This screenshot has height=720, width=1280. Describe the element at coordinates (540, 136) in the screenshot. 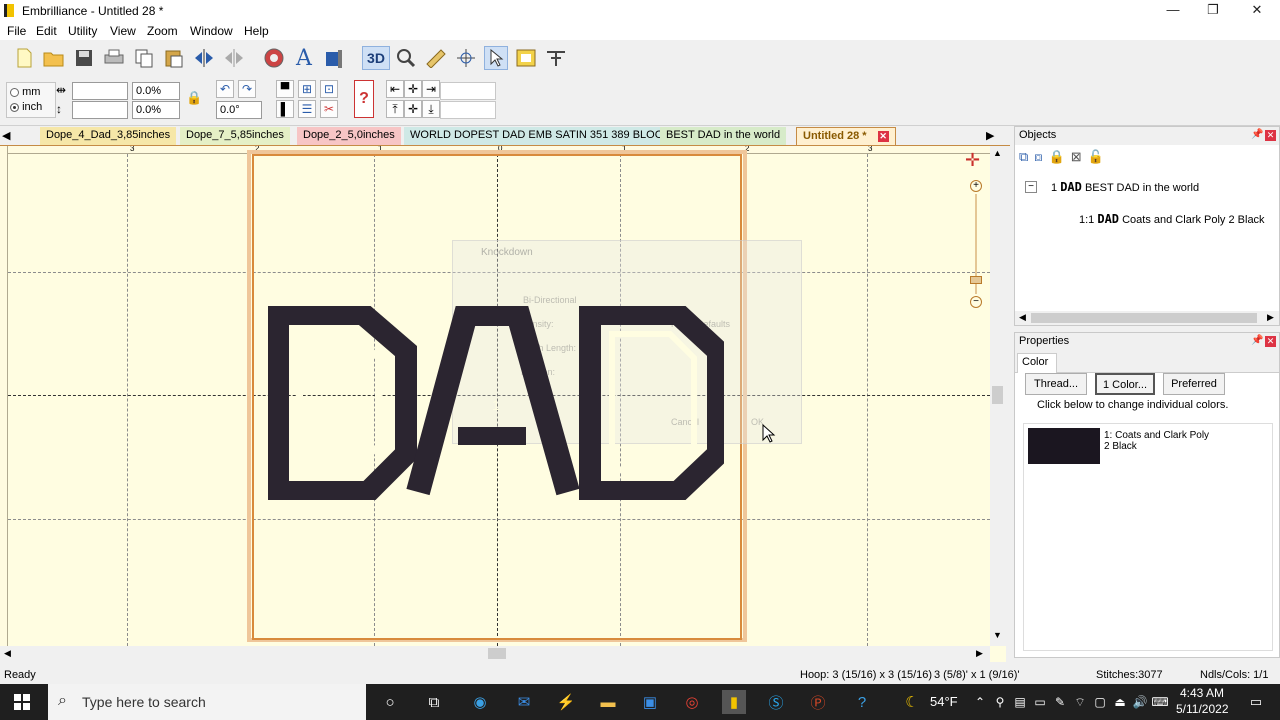

I see `tab-world-dopest-dad: WORLD DOPEST DAD EMB SATIN 351 389 BLOCK` at that location.